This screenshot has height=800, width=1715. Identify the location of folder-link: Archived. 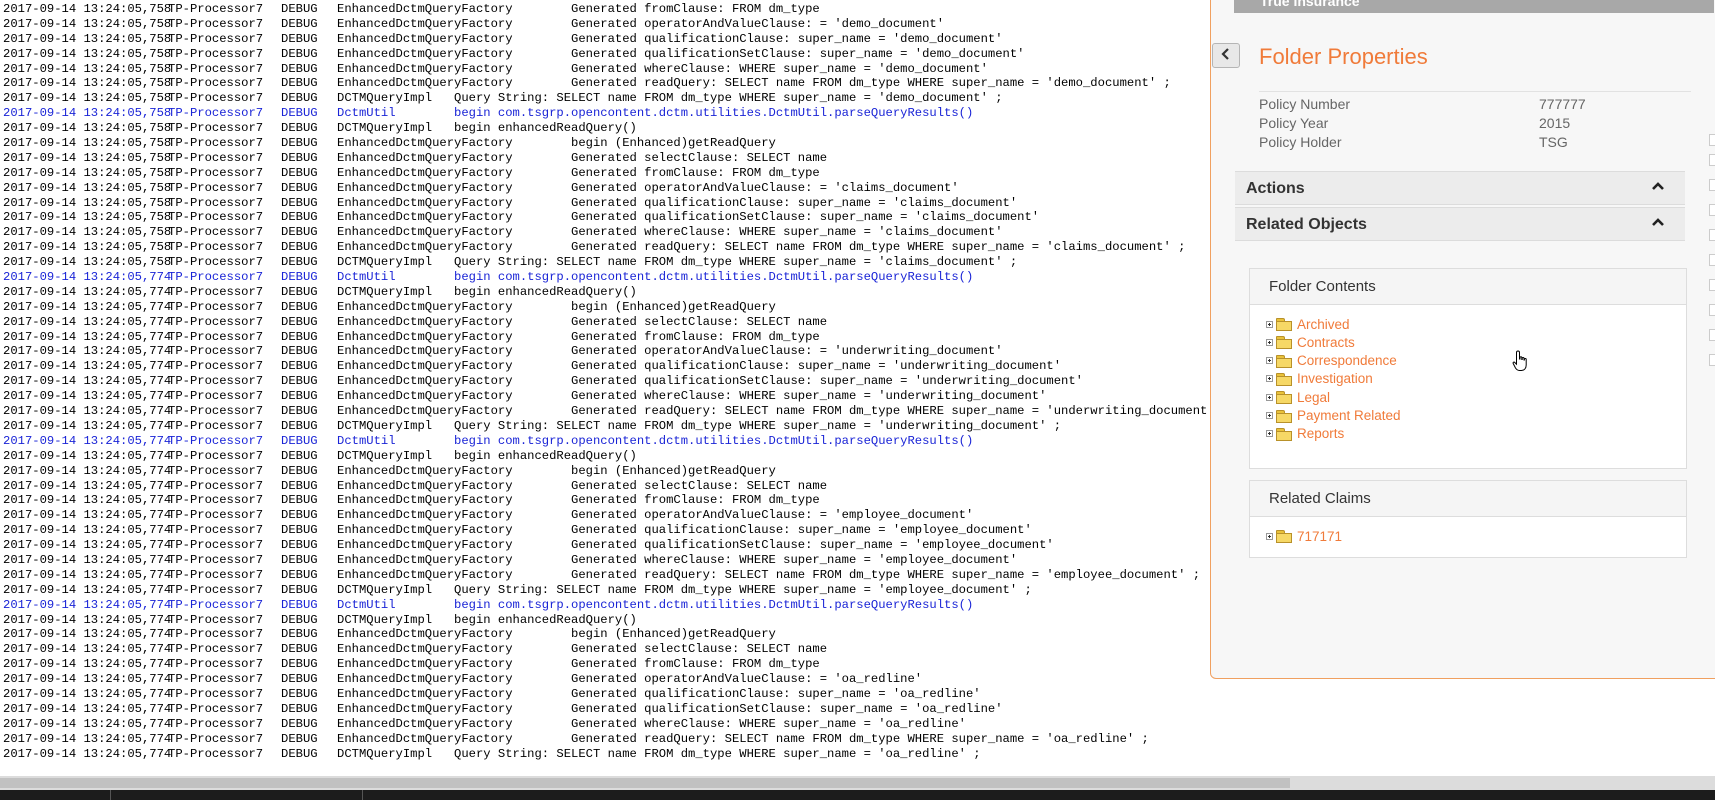
(1323, 324).